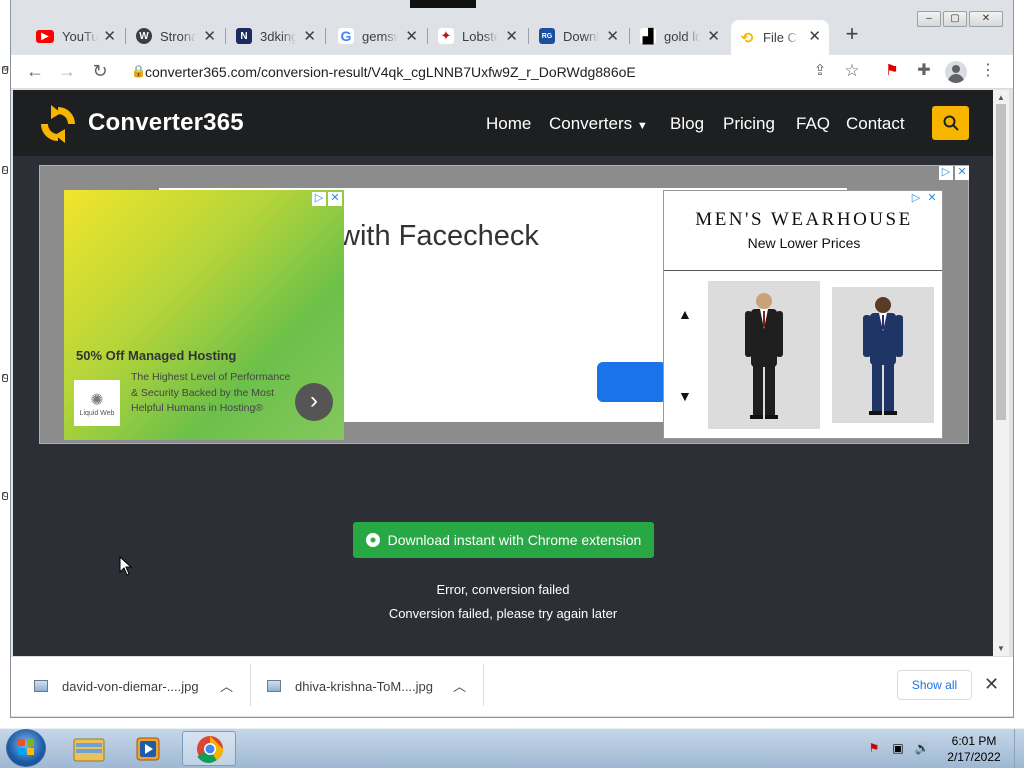 The height and width of the screenshot is (768, 1024). What do you see at coordinates (483, 685) in the screenshot?
I see `divider` at bounding box center [483, 685].